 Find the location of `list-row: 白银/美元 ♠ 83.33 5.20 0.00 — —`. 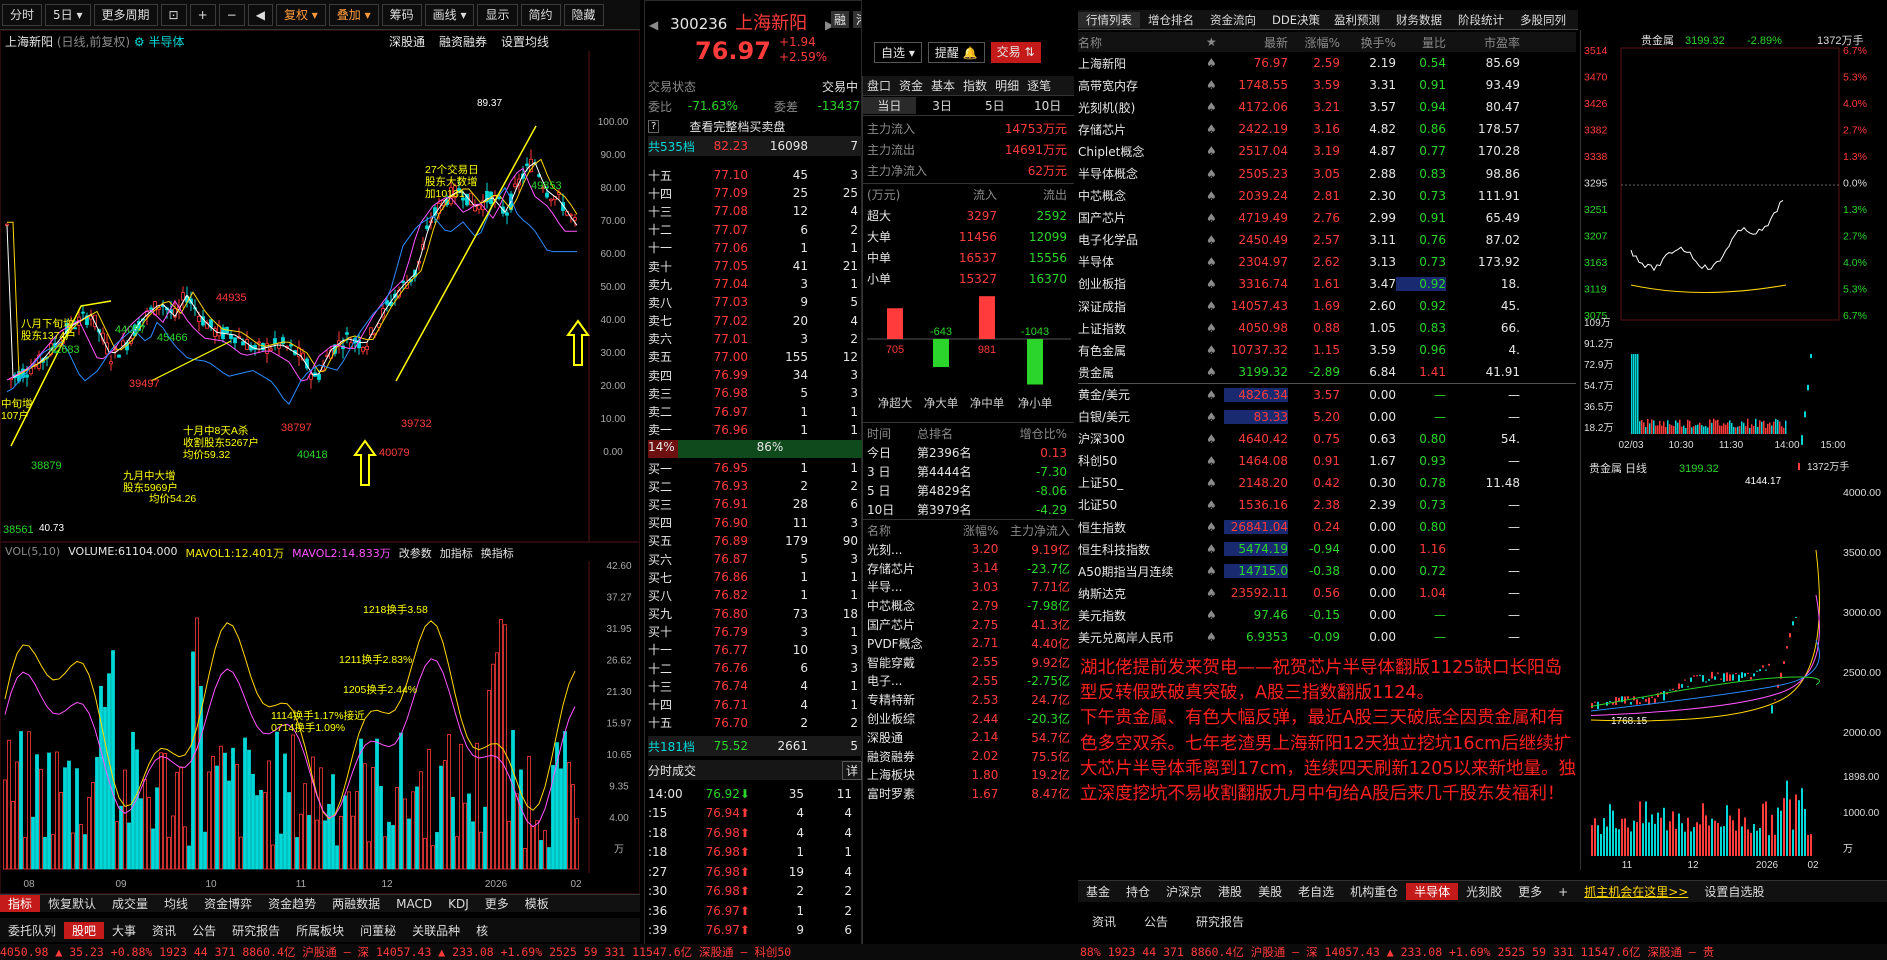

list-row: 白银/美元 ♠ 83.33 5.20 0.00 — — is located at coordinates (1327, 417).